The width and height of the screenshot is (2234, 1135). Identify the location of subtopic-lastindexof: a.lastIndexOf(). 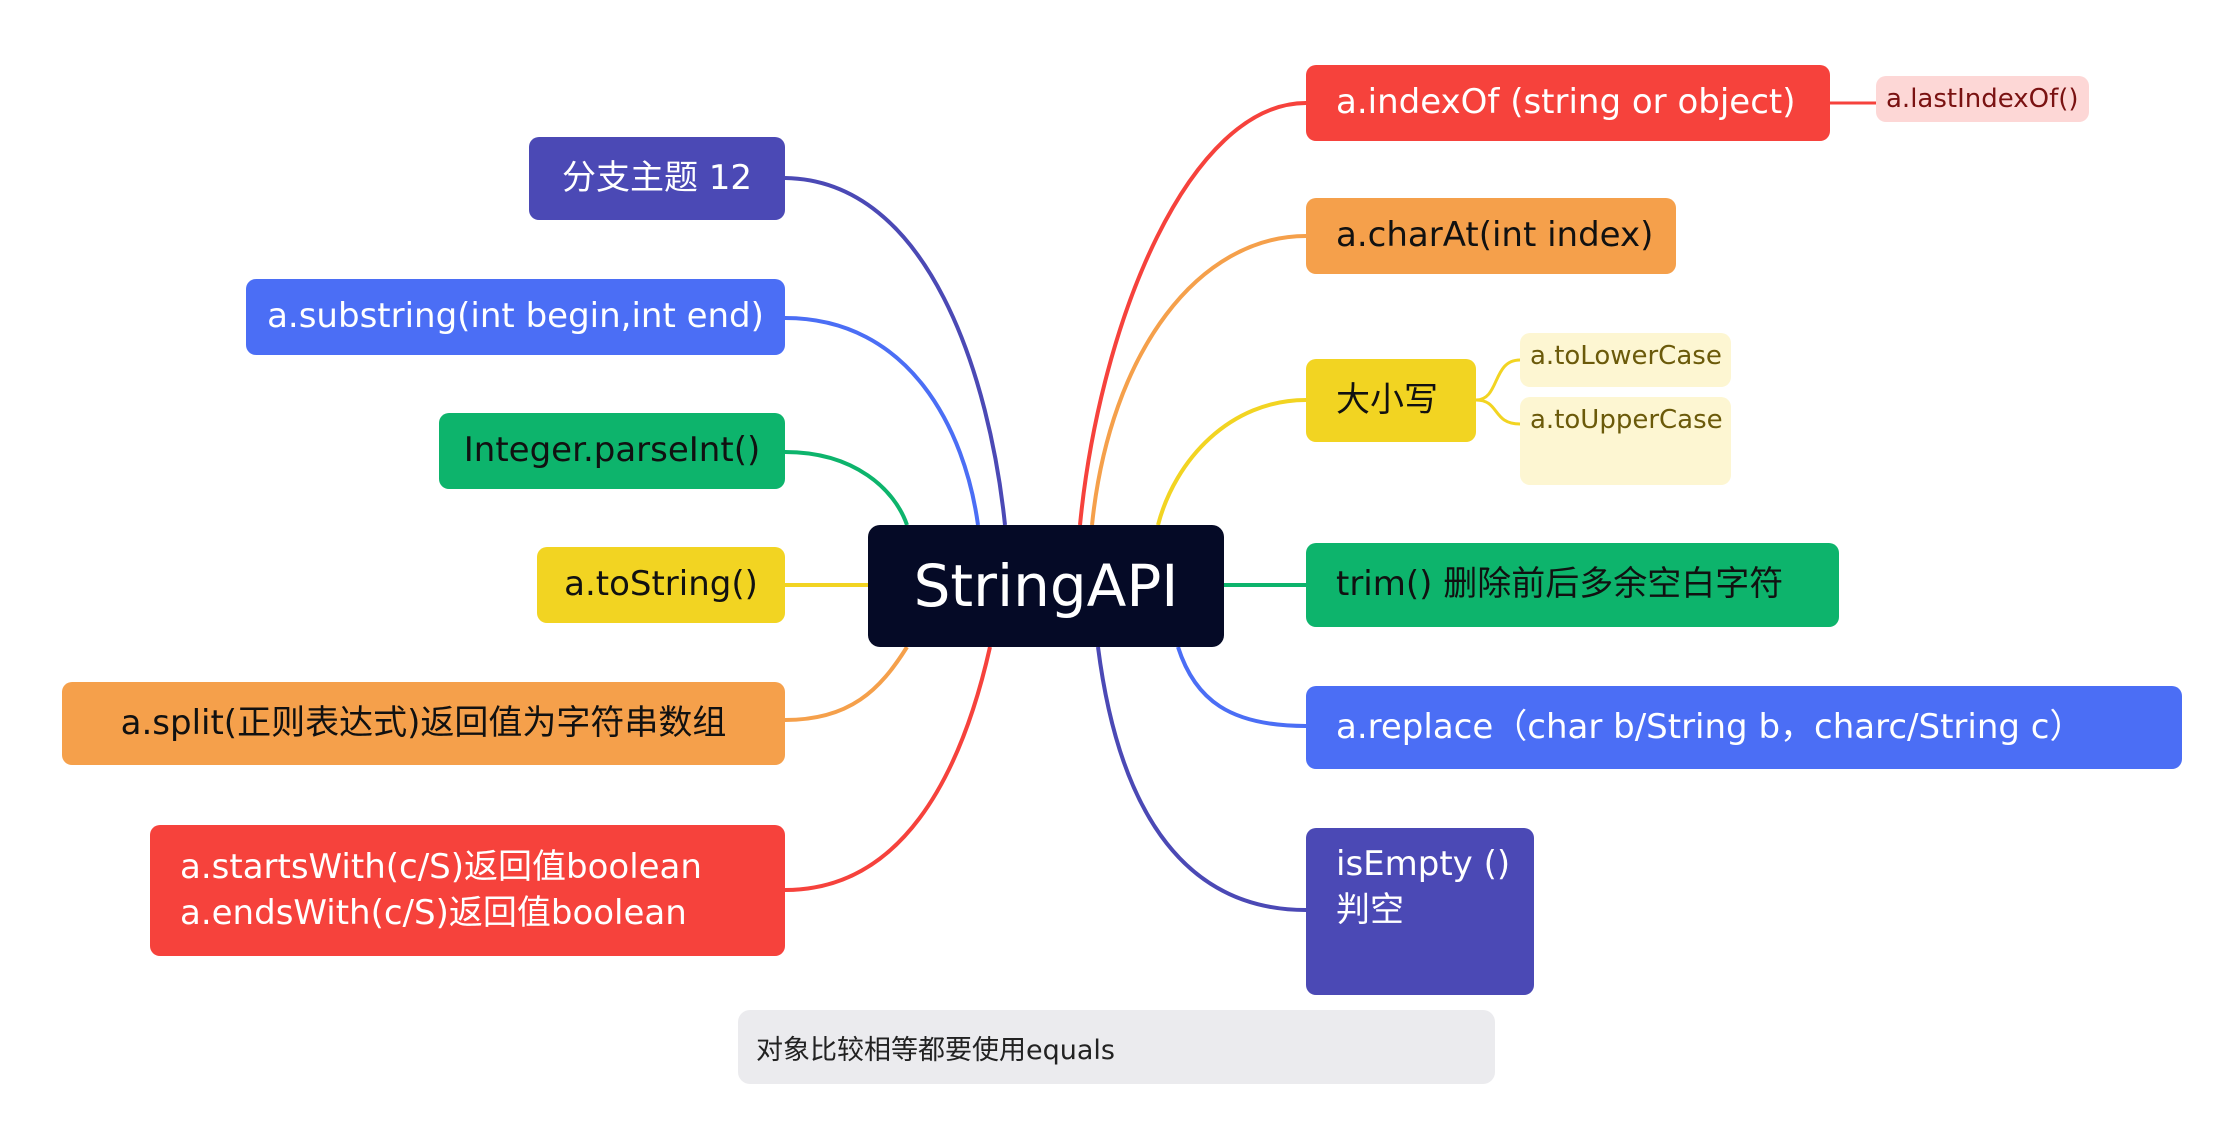
(1982, 99).